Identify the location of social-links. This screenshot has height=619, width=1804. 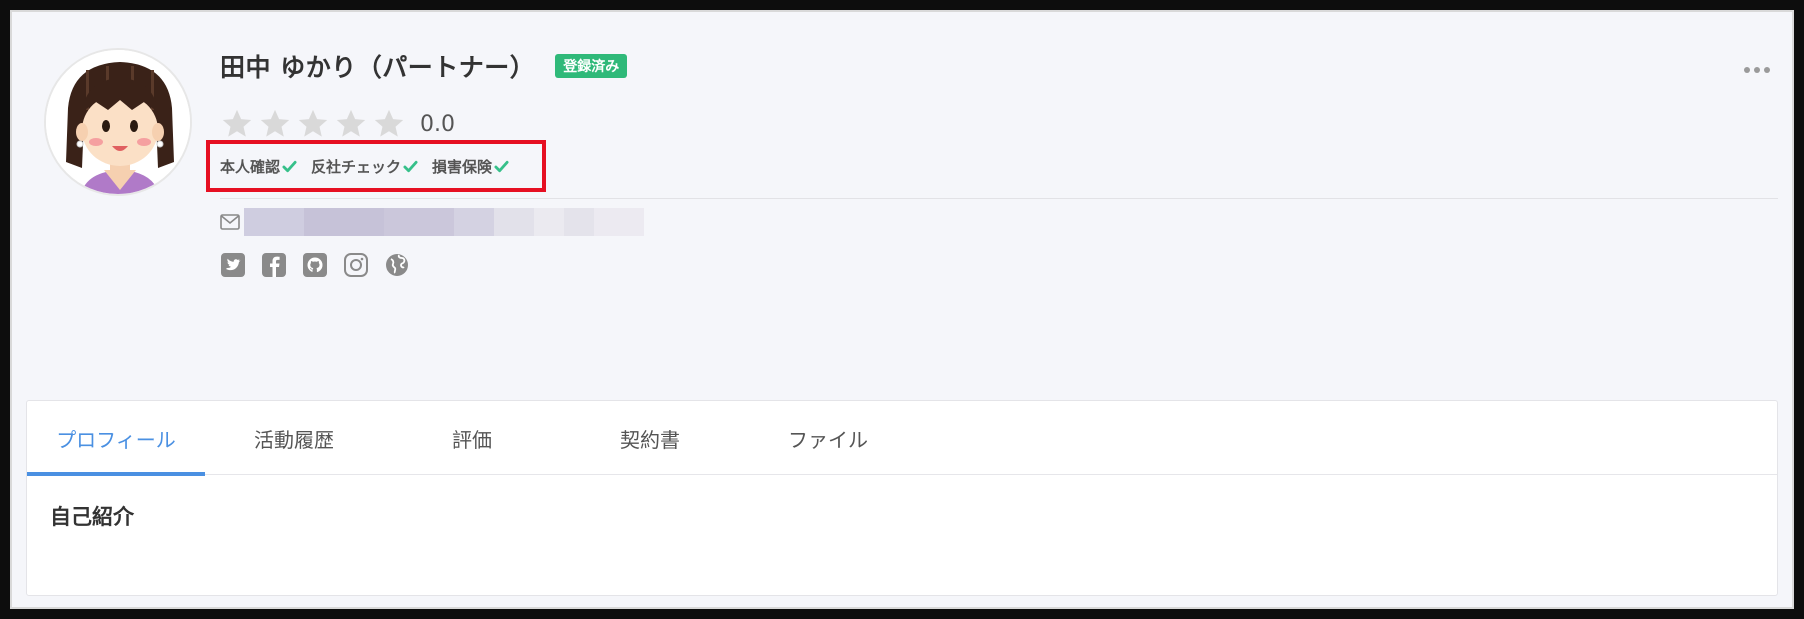
(322, 265).